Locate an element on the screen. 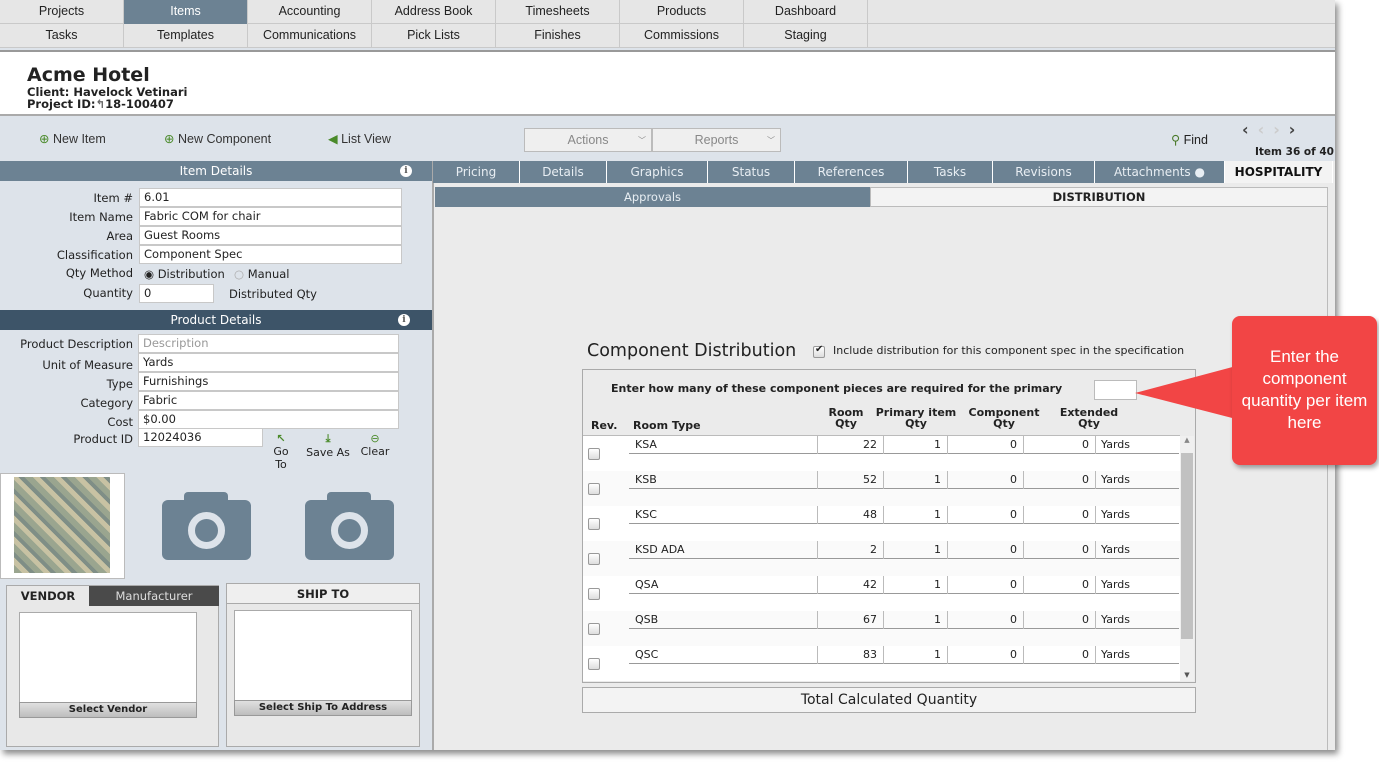 This screenshot has height=764, width=1379. scrollbar: ▲ ▼ is located at coordinates (1187, 558).